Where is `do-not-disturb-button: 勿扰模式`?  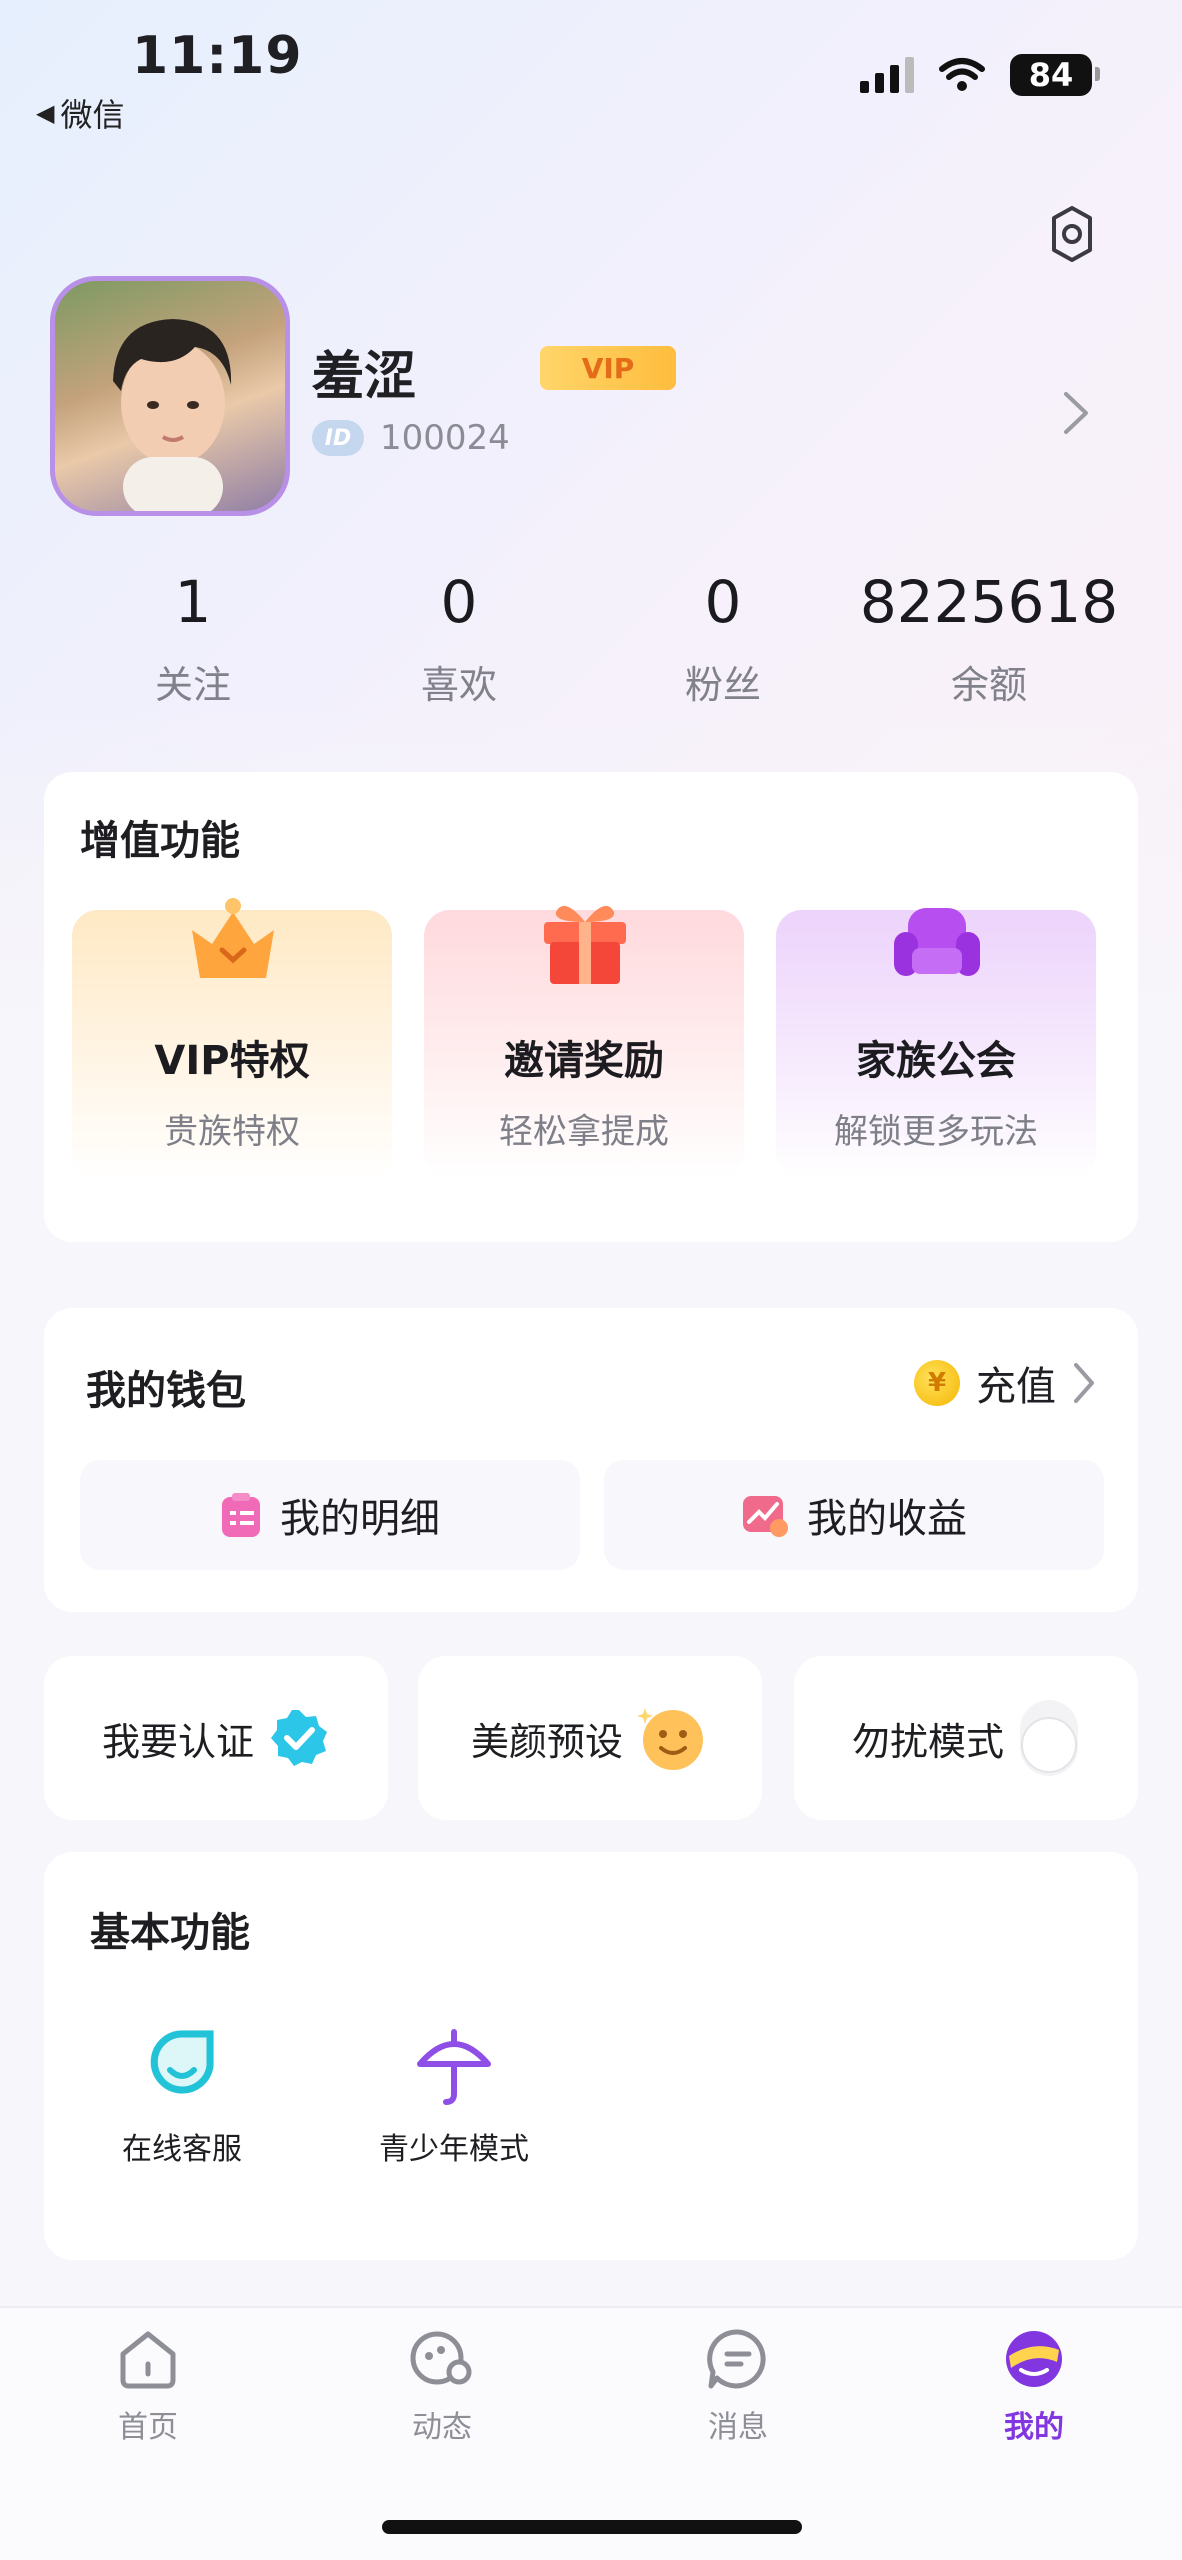 do-not-disturb-button: 勿扰模式 is located at coordinates (966, 1738).